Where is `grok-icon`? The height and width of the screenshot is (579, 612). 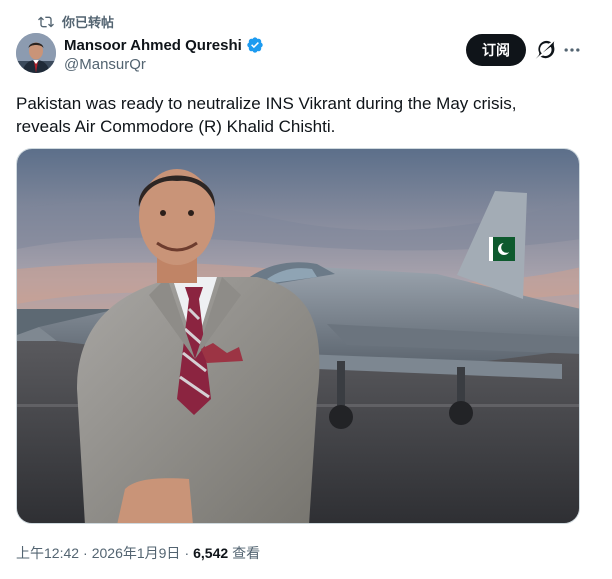
grok-icon is located at coordinates (545, 52).